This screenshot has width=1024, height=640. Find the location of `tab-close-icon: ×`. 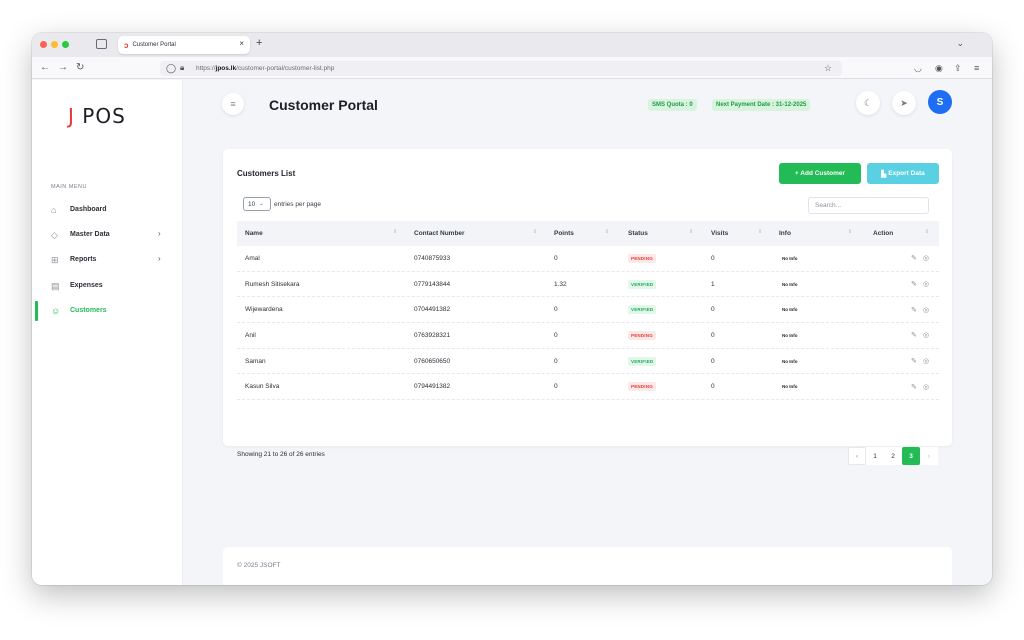

tab-close-icon: × is located at coordinates (241, 43).